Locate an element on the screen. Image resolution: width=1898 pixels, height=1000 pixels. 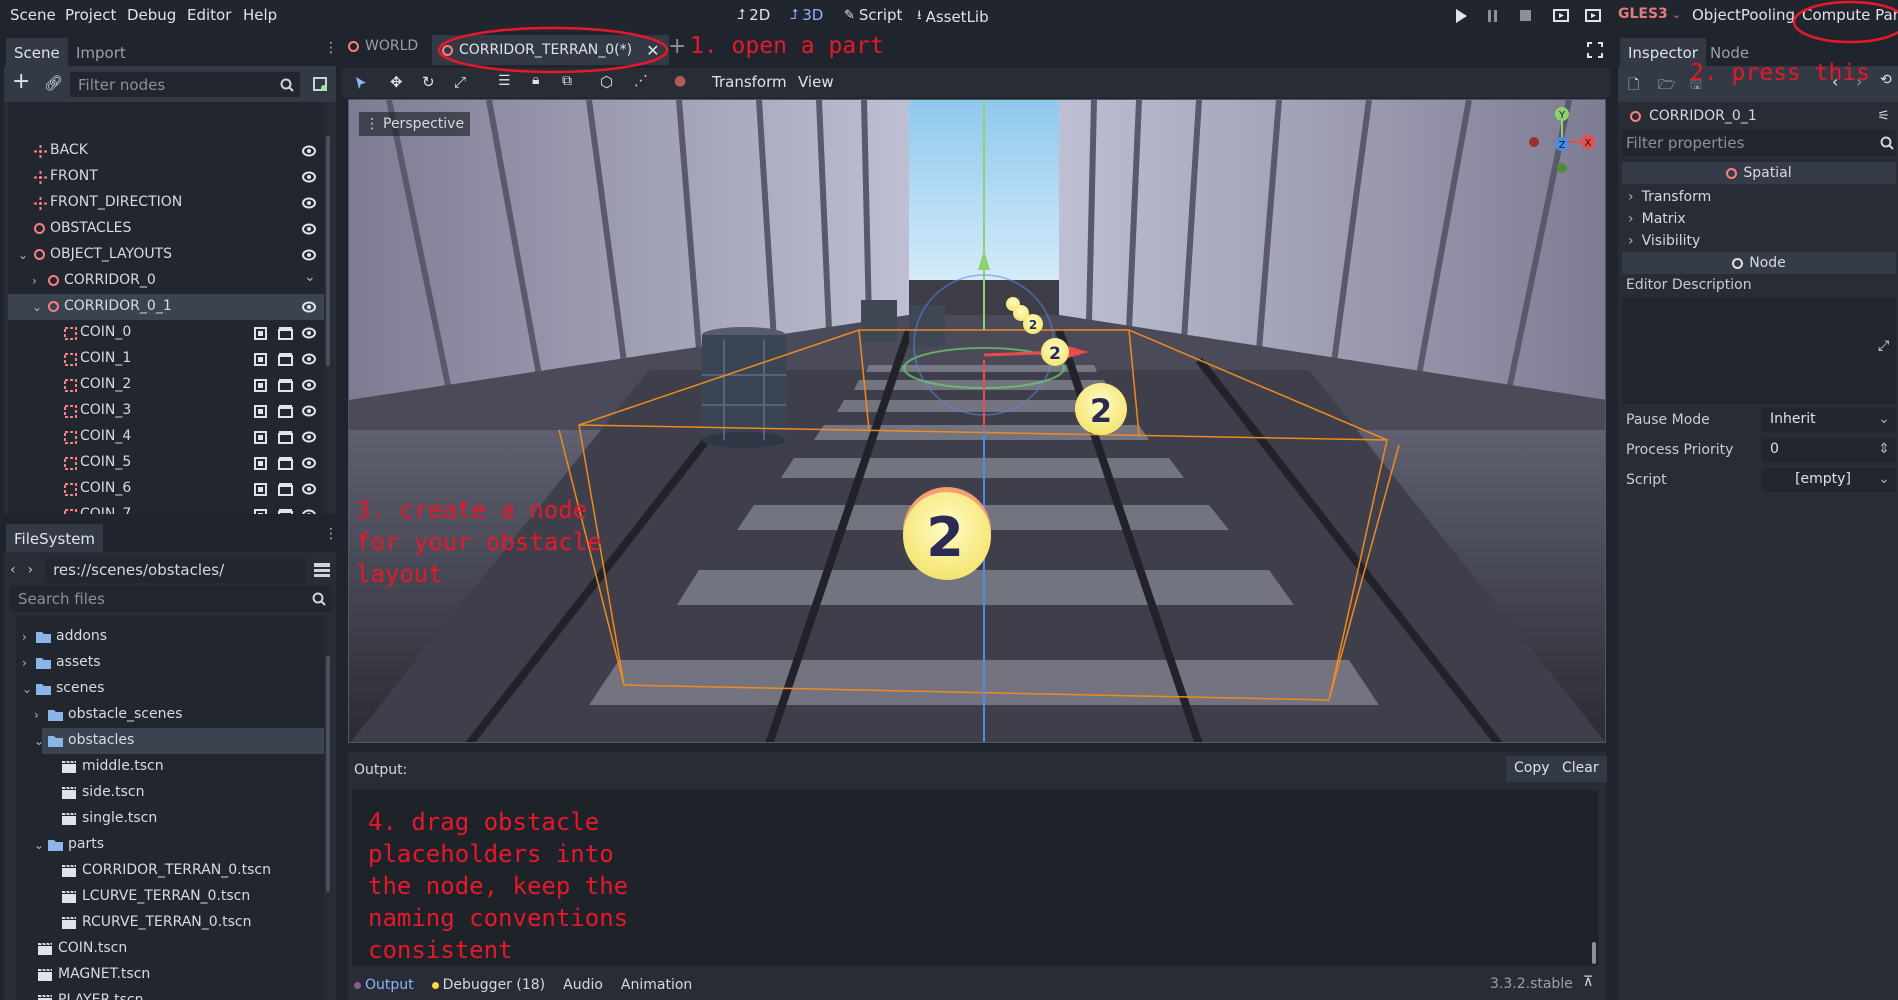
folder-item: › addons is located at coordinates (170, 637).